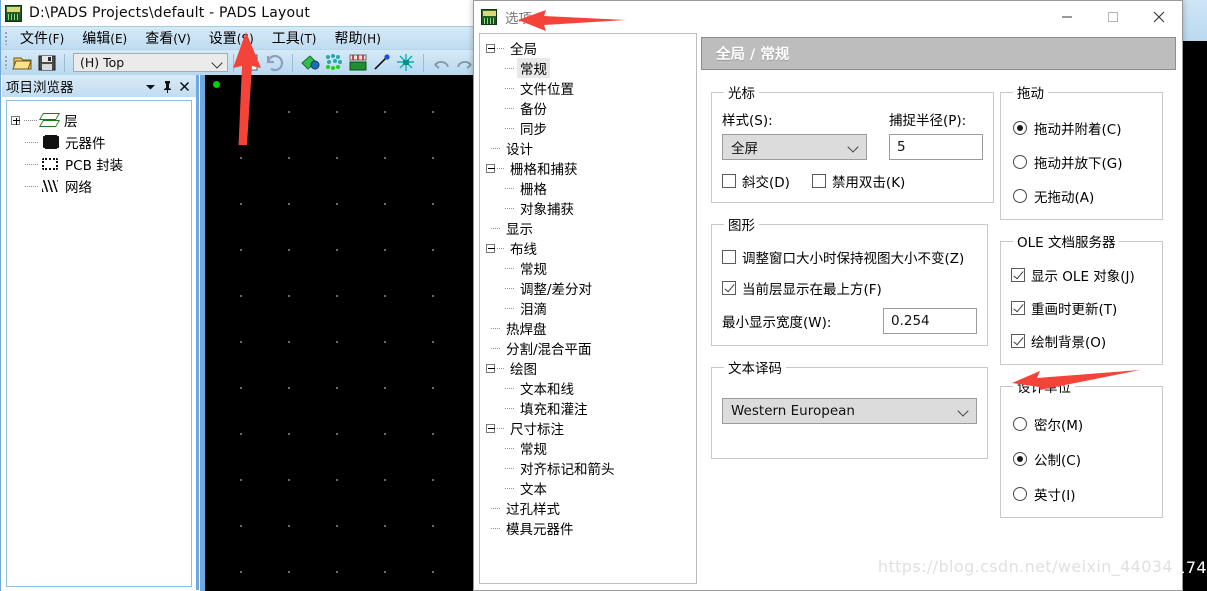 The image size is (1207, 591). Describe the element at coordinates (1191, 567) in the screenshot. I see `watermark-tail: 174` at that location.